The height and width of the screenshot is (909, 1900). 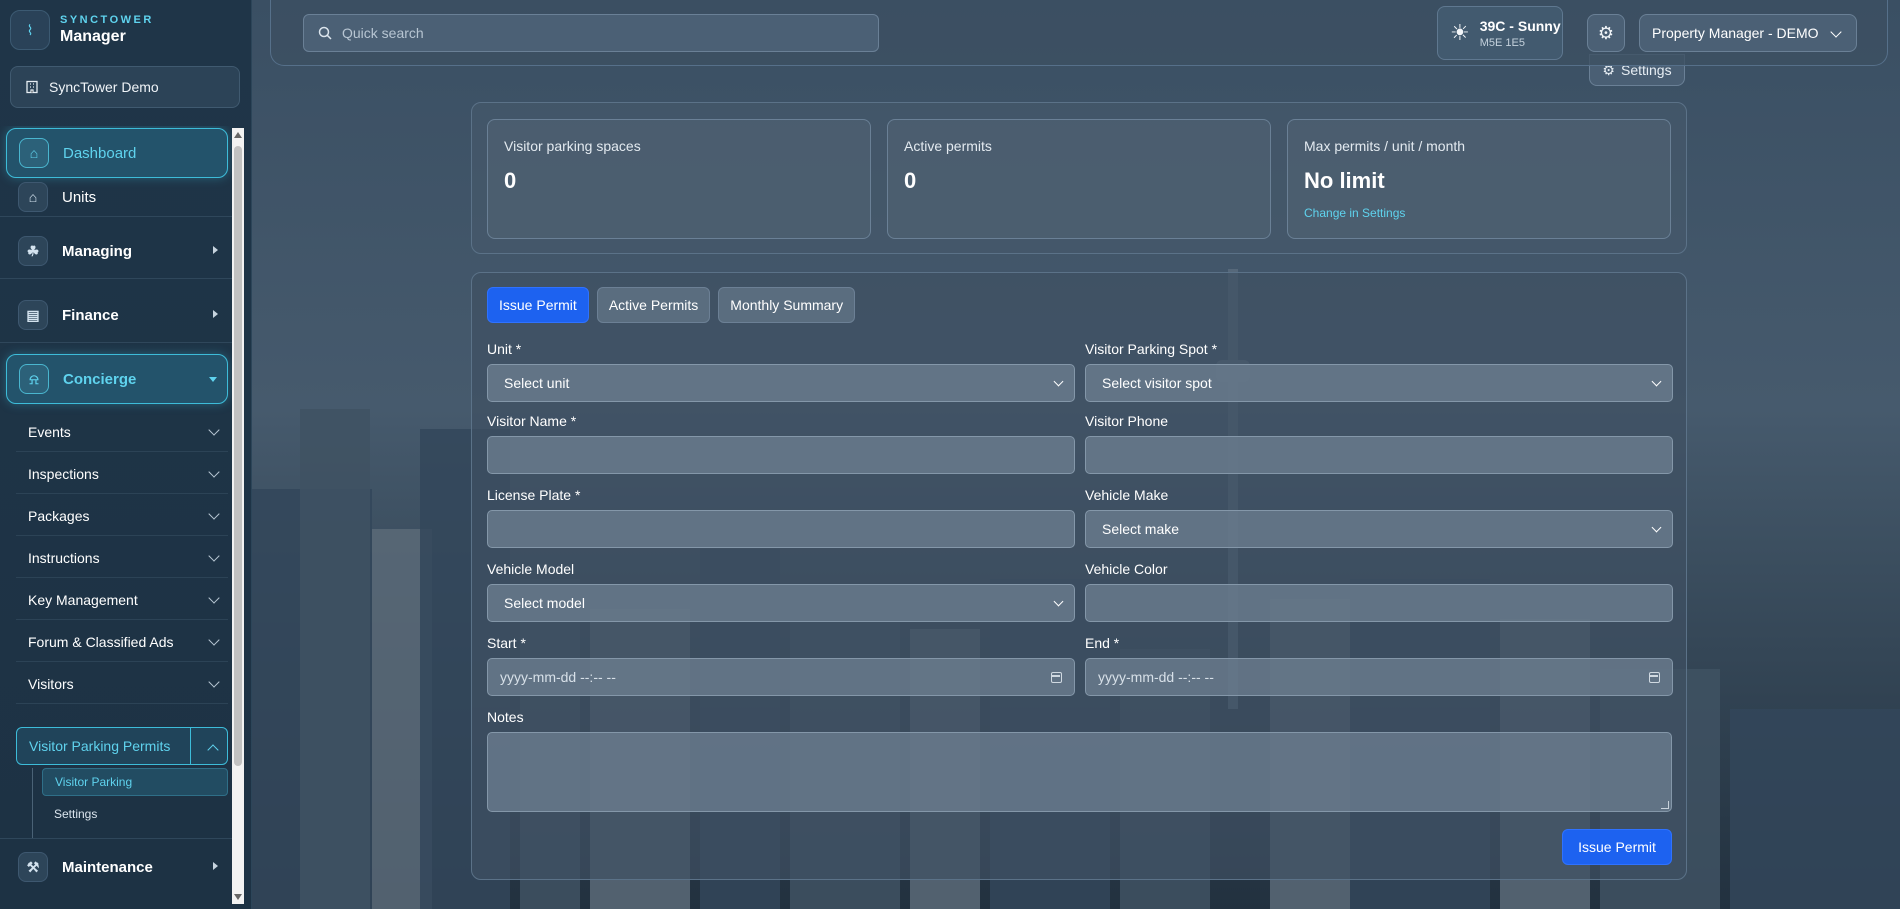 What do you see at coordinates (910, 180) in the screenshot?
I see `stat-value: 0` at bounding box center [910, 180].